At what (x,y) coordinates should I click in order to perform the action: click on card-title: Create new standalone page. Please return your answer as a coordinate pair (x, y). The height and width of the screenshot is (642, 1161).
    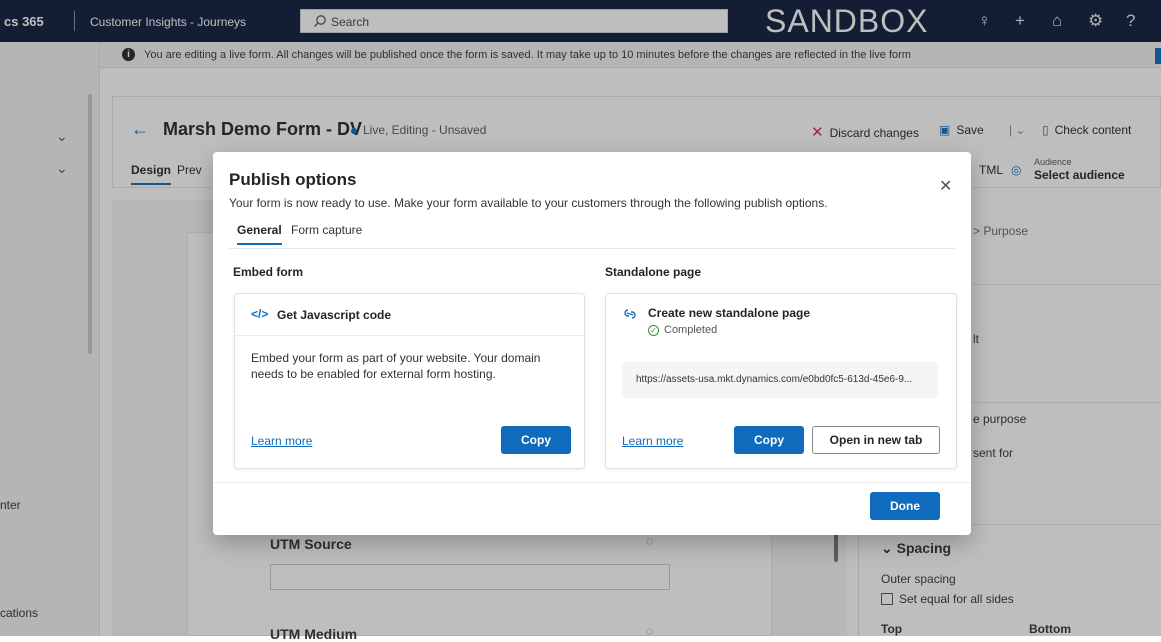
    Looking at the image, I should click on (729, 313).